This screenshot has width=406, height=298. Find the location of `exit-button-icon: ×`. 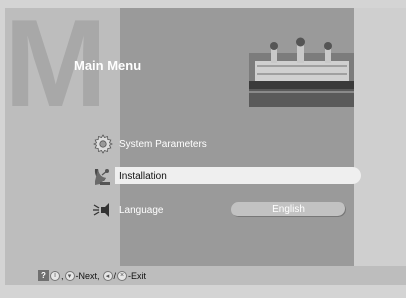

exit-button-icon: × is located at coordinates (122, 275).